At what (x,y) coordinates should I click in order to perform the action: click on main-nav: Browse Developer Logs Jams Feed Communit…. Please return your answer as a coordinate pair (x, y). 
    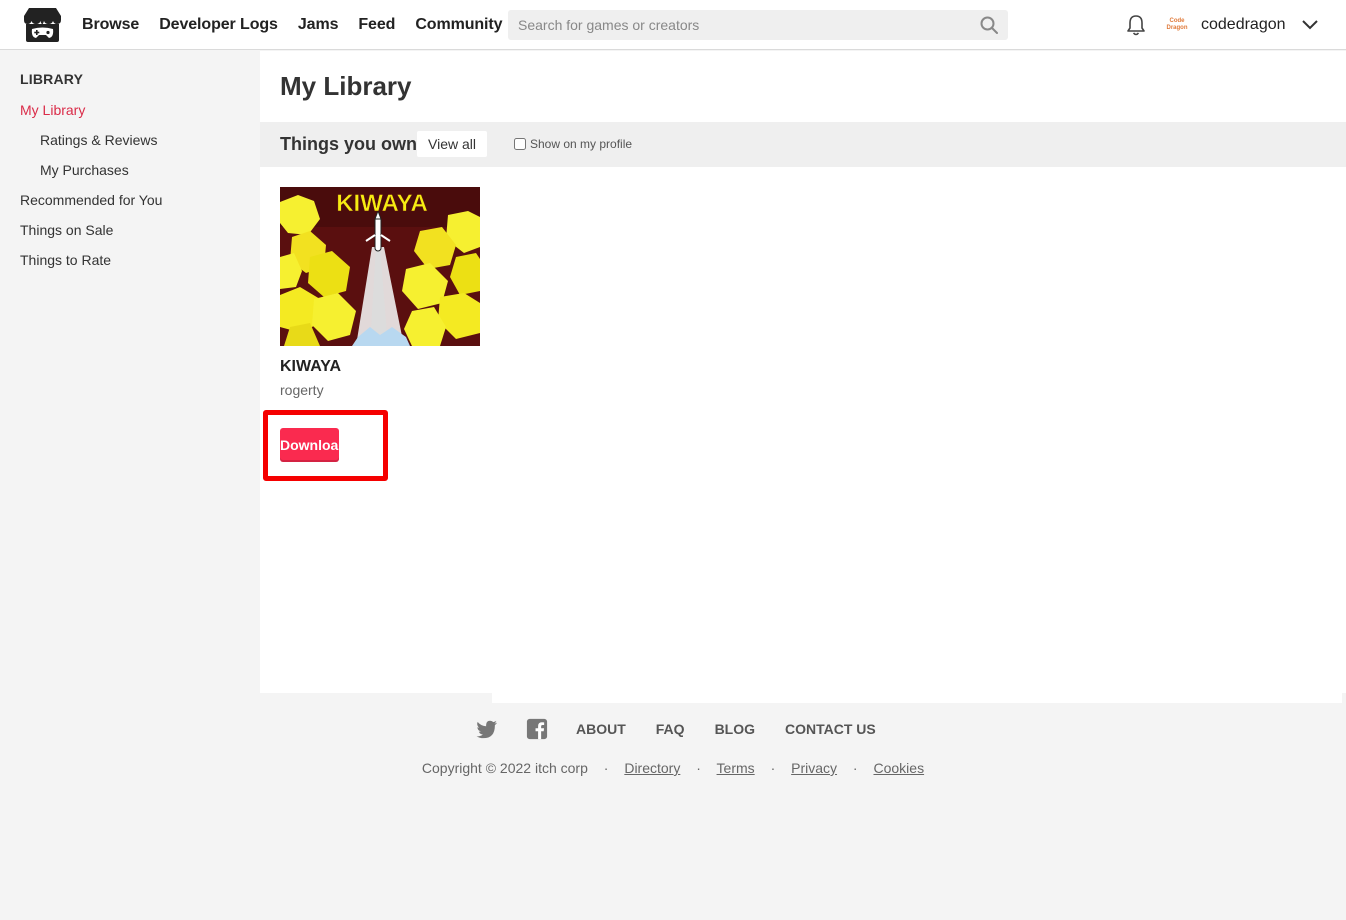
    Looking at the image, I should click on (302, 25).